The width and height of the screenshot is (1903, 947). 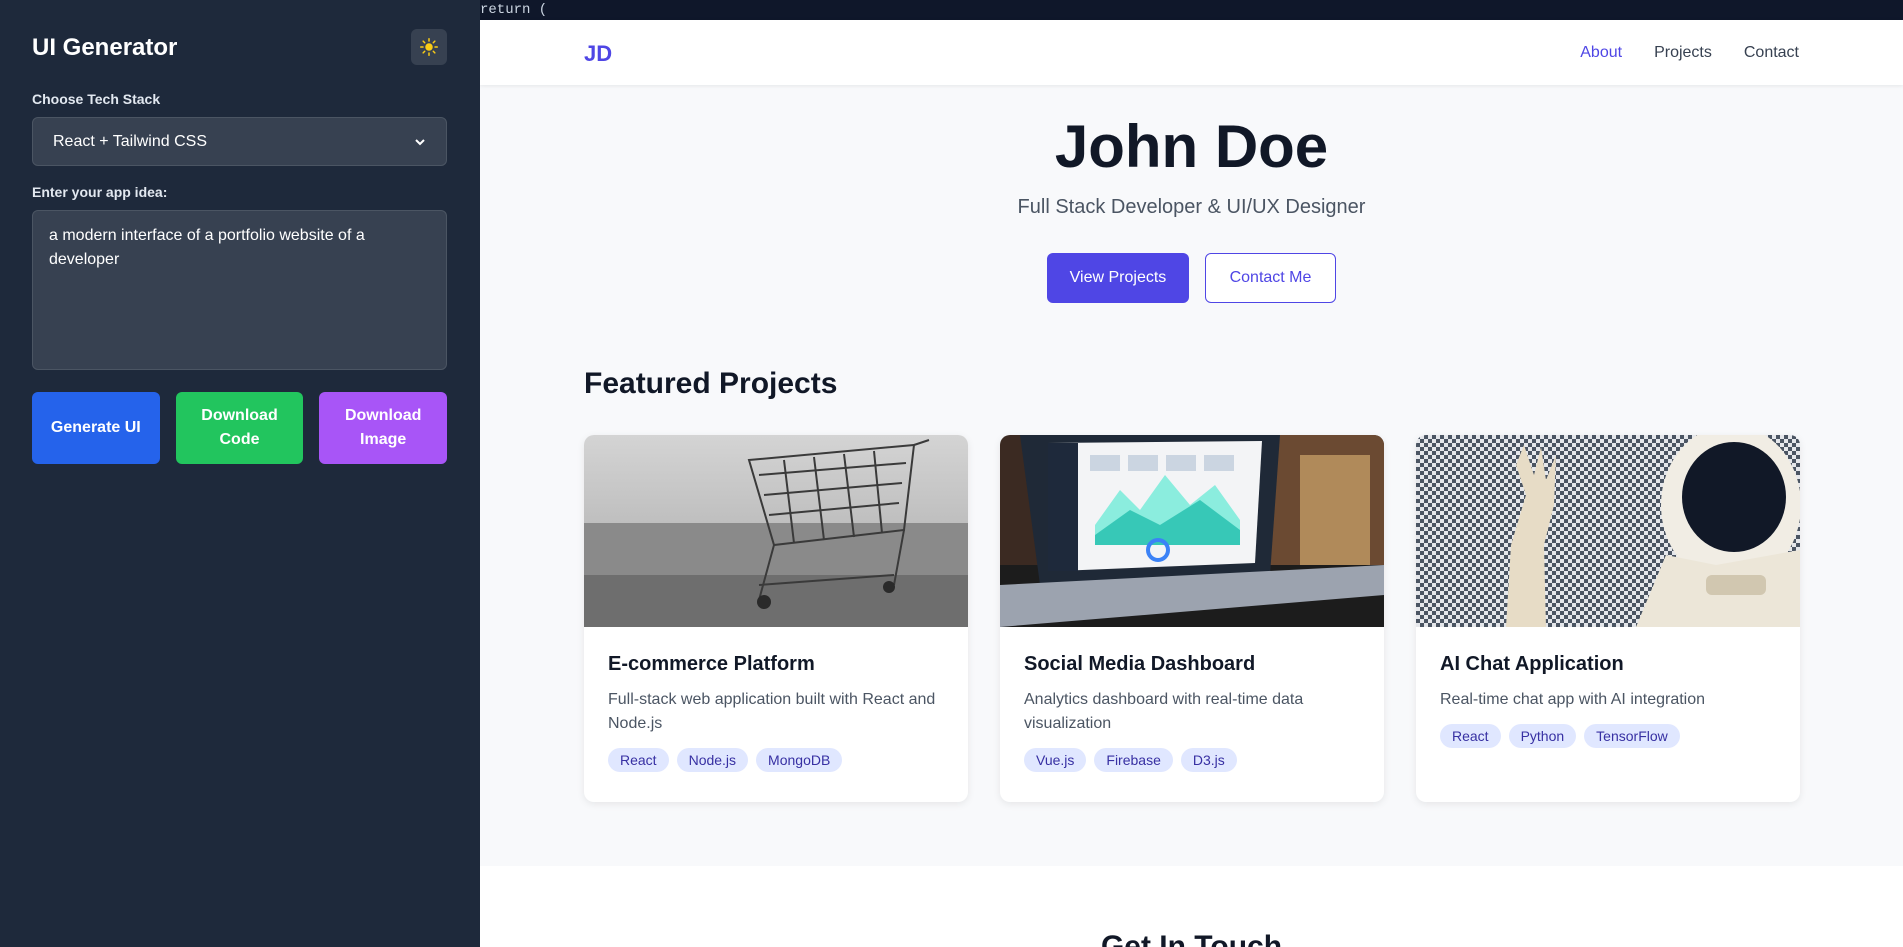 I want to click on tech-tag: Firebase, so click(x=1133, y=760).